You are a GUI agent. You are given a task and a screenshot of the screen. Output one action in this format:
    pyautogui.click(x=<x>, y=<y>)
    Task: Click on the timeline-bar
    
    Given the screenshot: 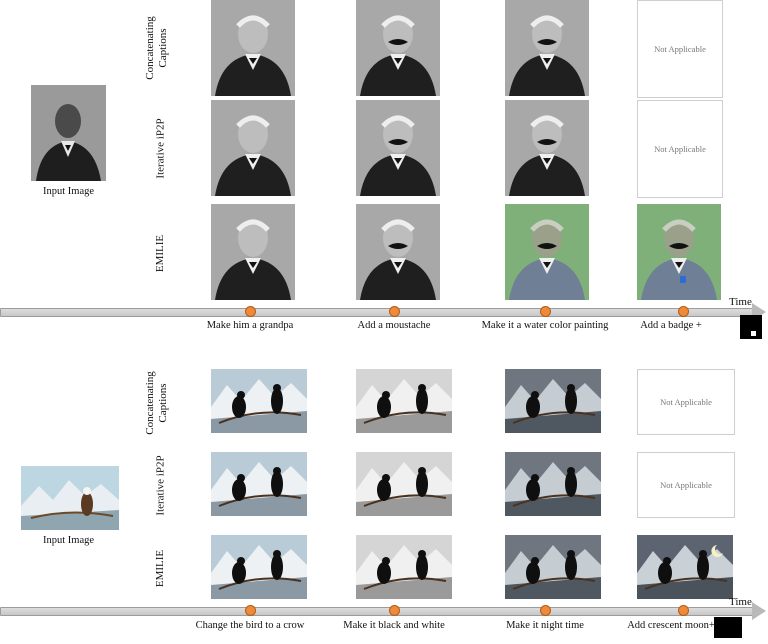 What is the action you would take?
    pyautogui.click(x=377, y=312)
    